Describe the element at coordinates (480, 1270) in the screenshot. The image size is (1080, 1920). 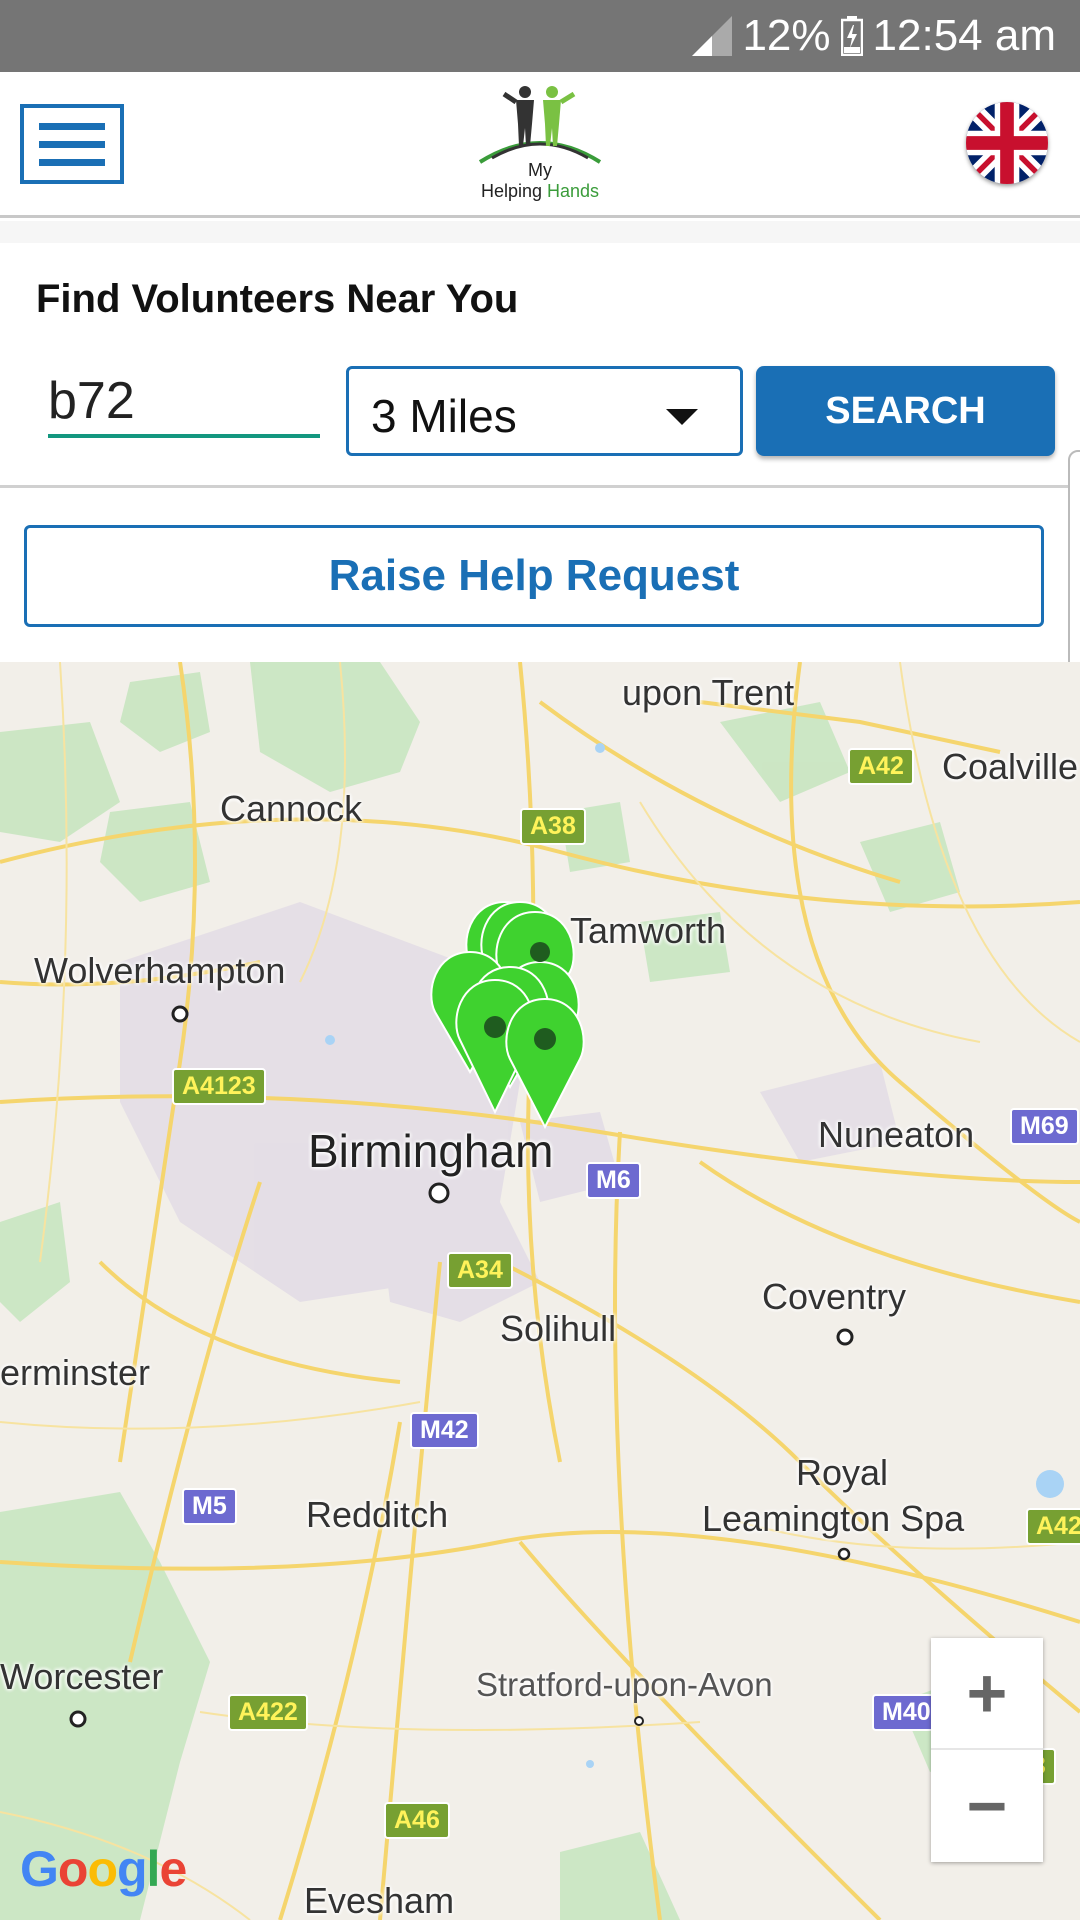
I see `road-shield: A34` at that location.